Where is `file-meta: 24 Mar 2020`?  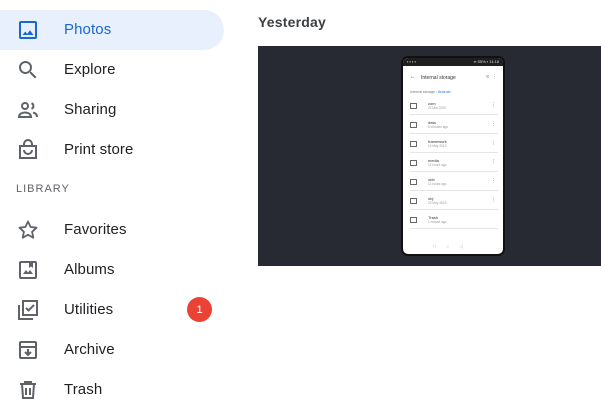 file-meta: 24 Mar 2020 is located at coordinates (437, 108).